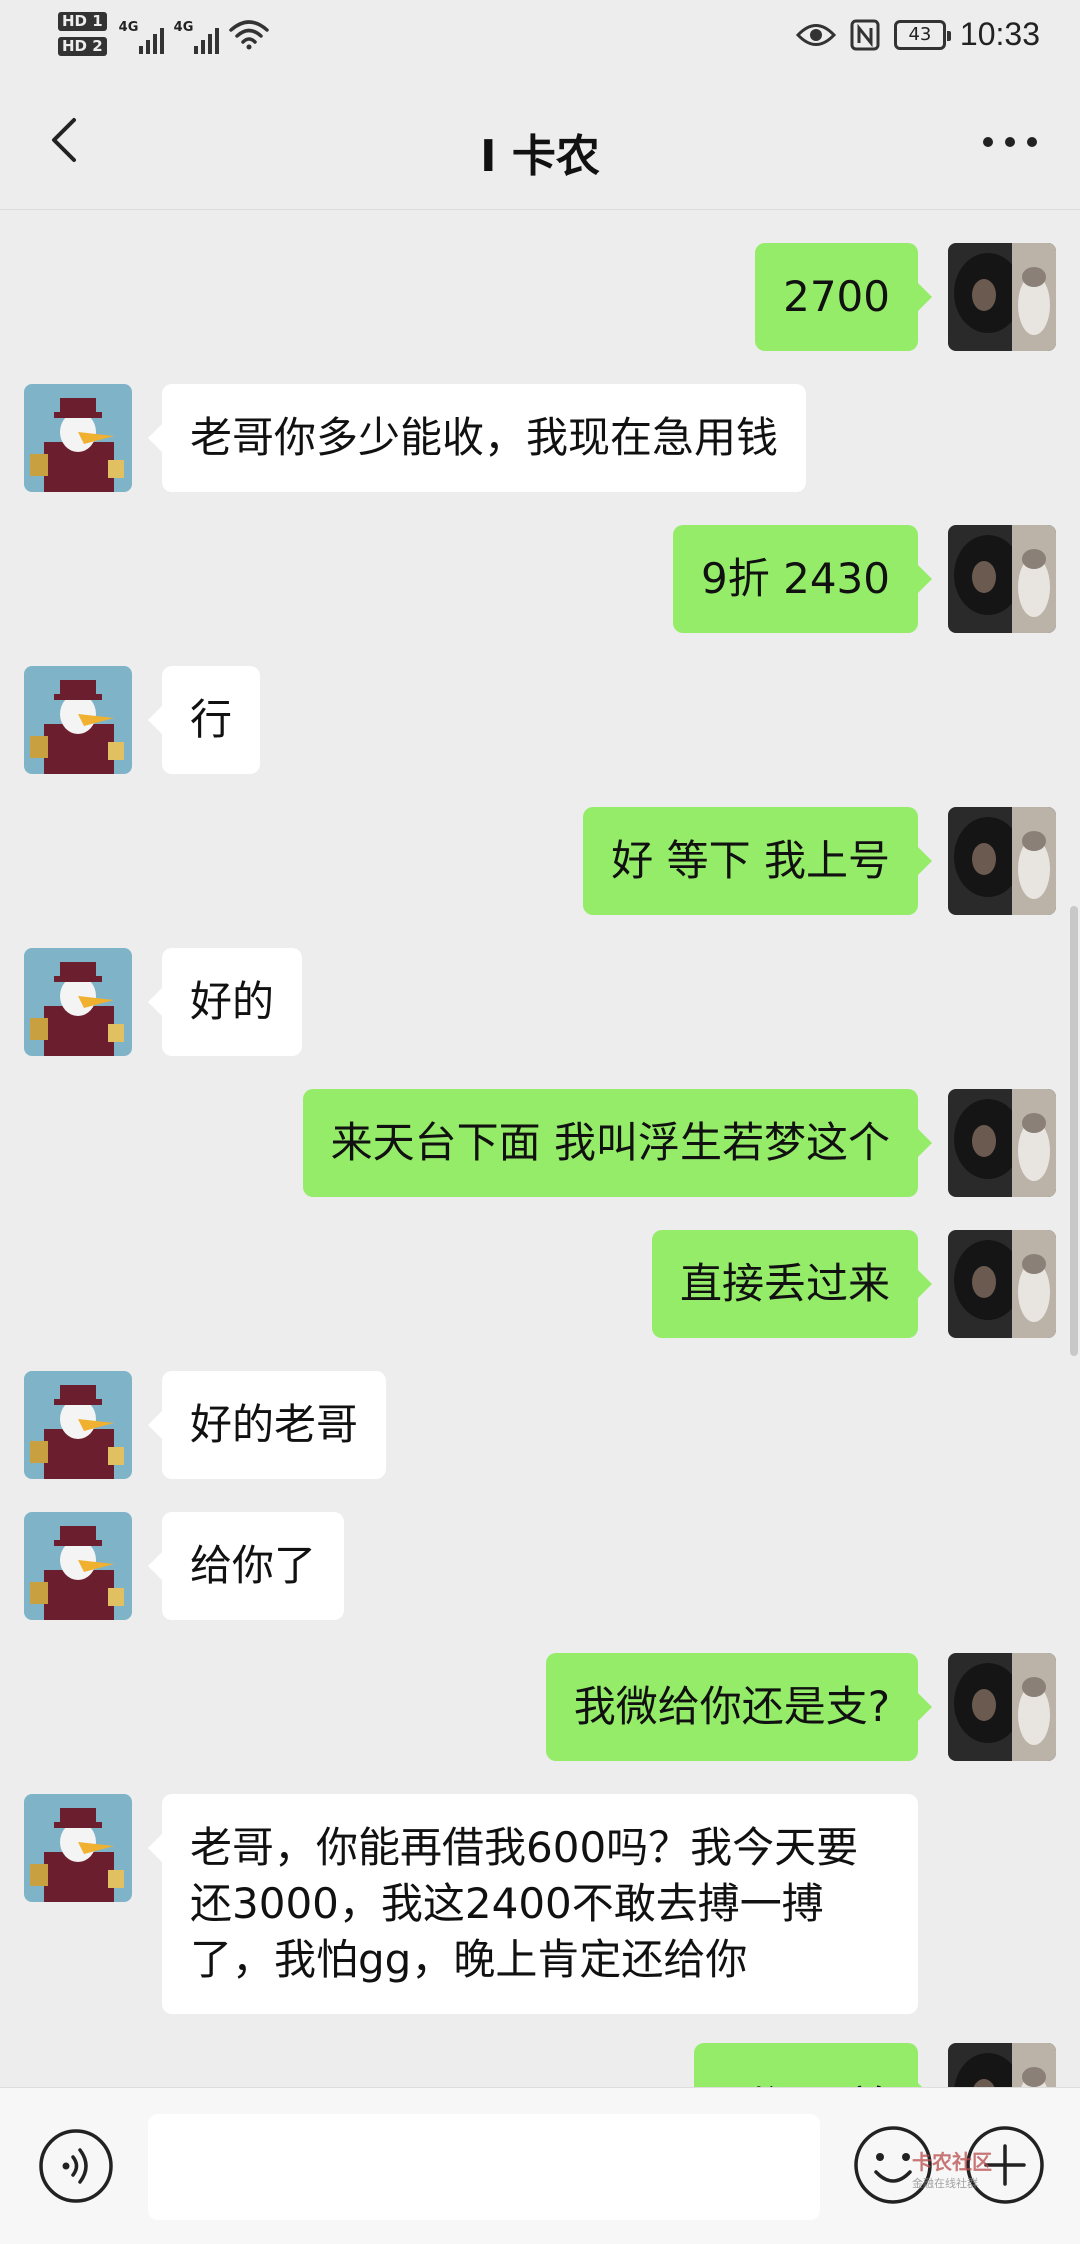 The image size is (1080, 2244). Describe the element at coordinates (843, 297) in the screenshot. I see `sent-bubble: 2700` at that location.